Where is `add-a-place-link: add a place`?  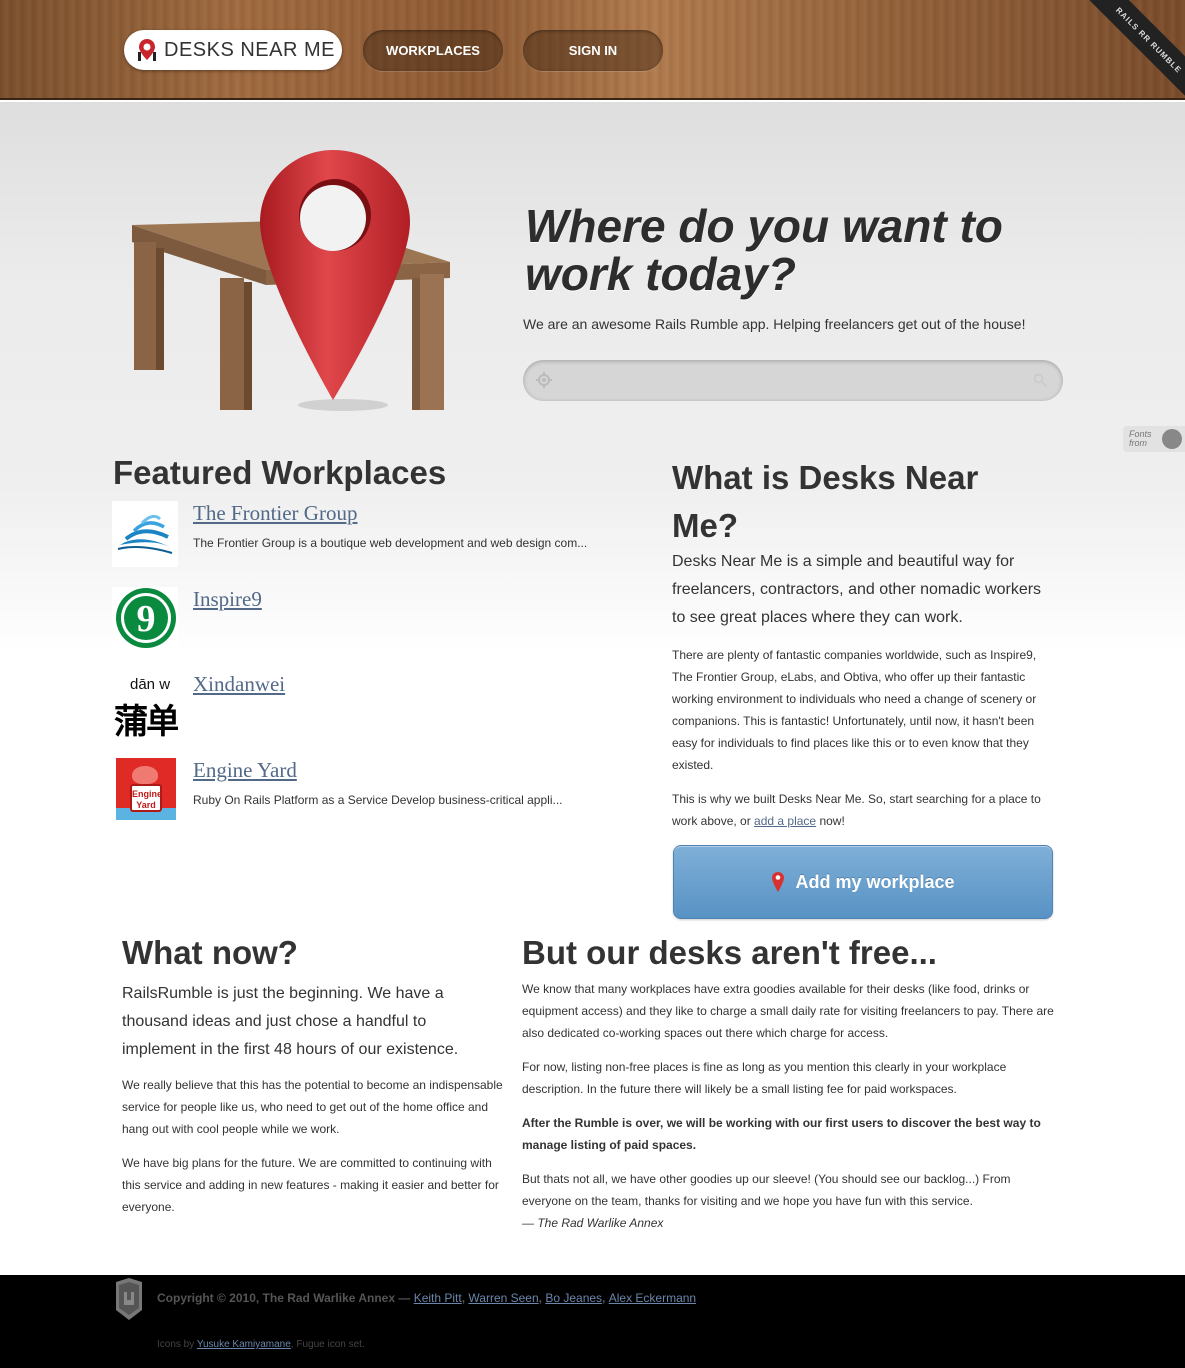 add-a-place-link: add a place is located at coordinates (785, 821).